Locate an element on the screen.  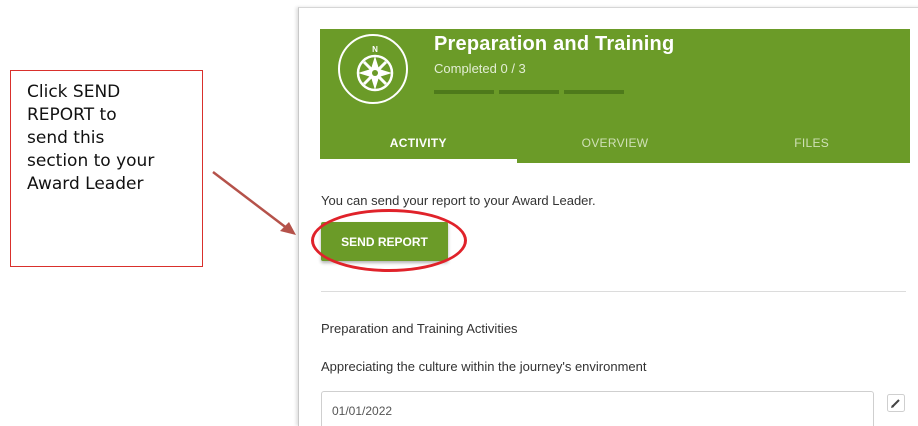
tab-bar: ACTIVITY OVERVIEW FILES is located at coordinates (615, 143).